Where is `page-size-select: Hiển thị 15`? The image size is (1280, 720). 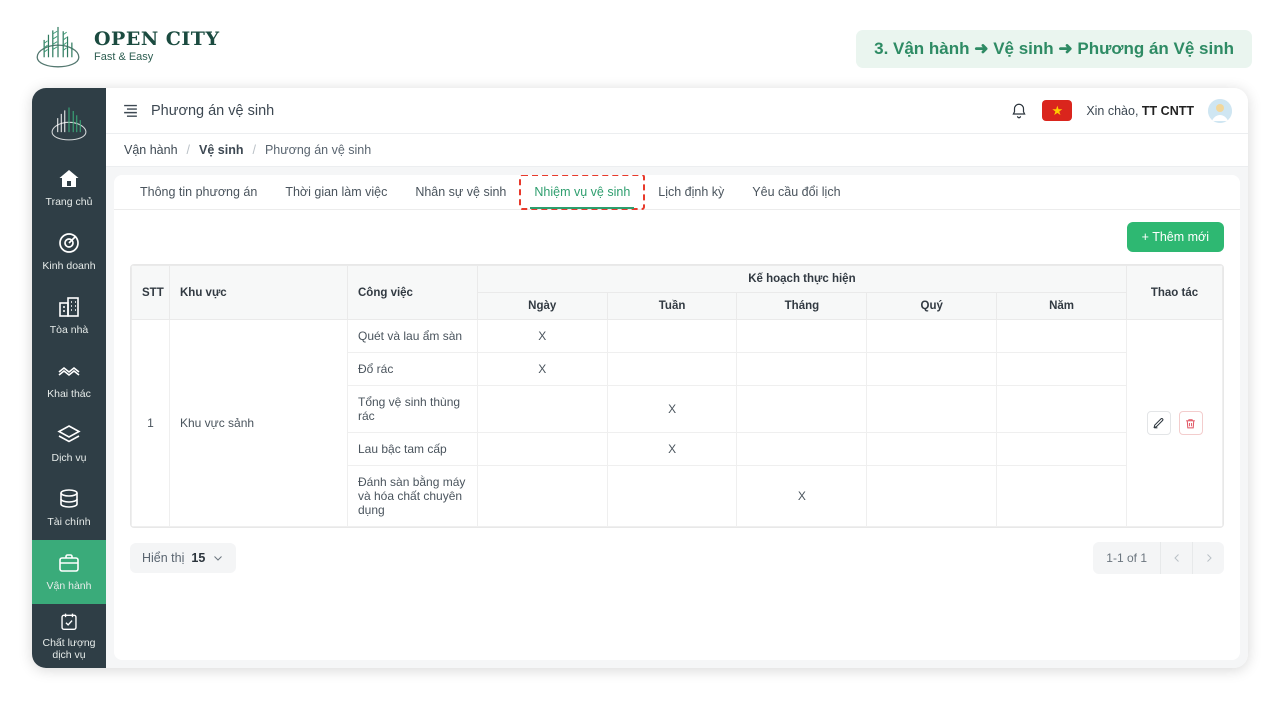
page-size-select: Hiển thị 15 is located at coordinates (183, 558).